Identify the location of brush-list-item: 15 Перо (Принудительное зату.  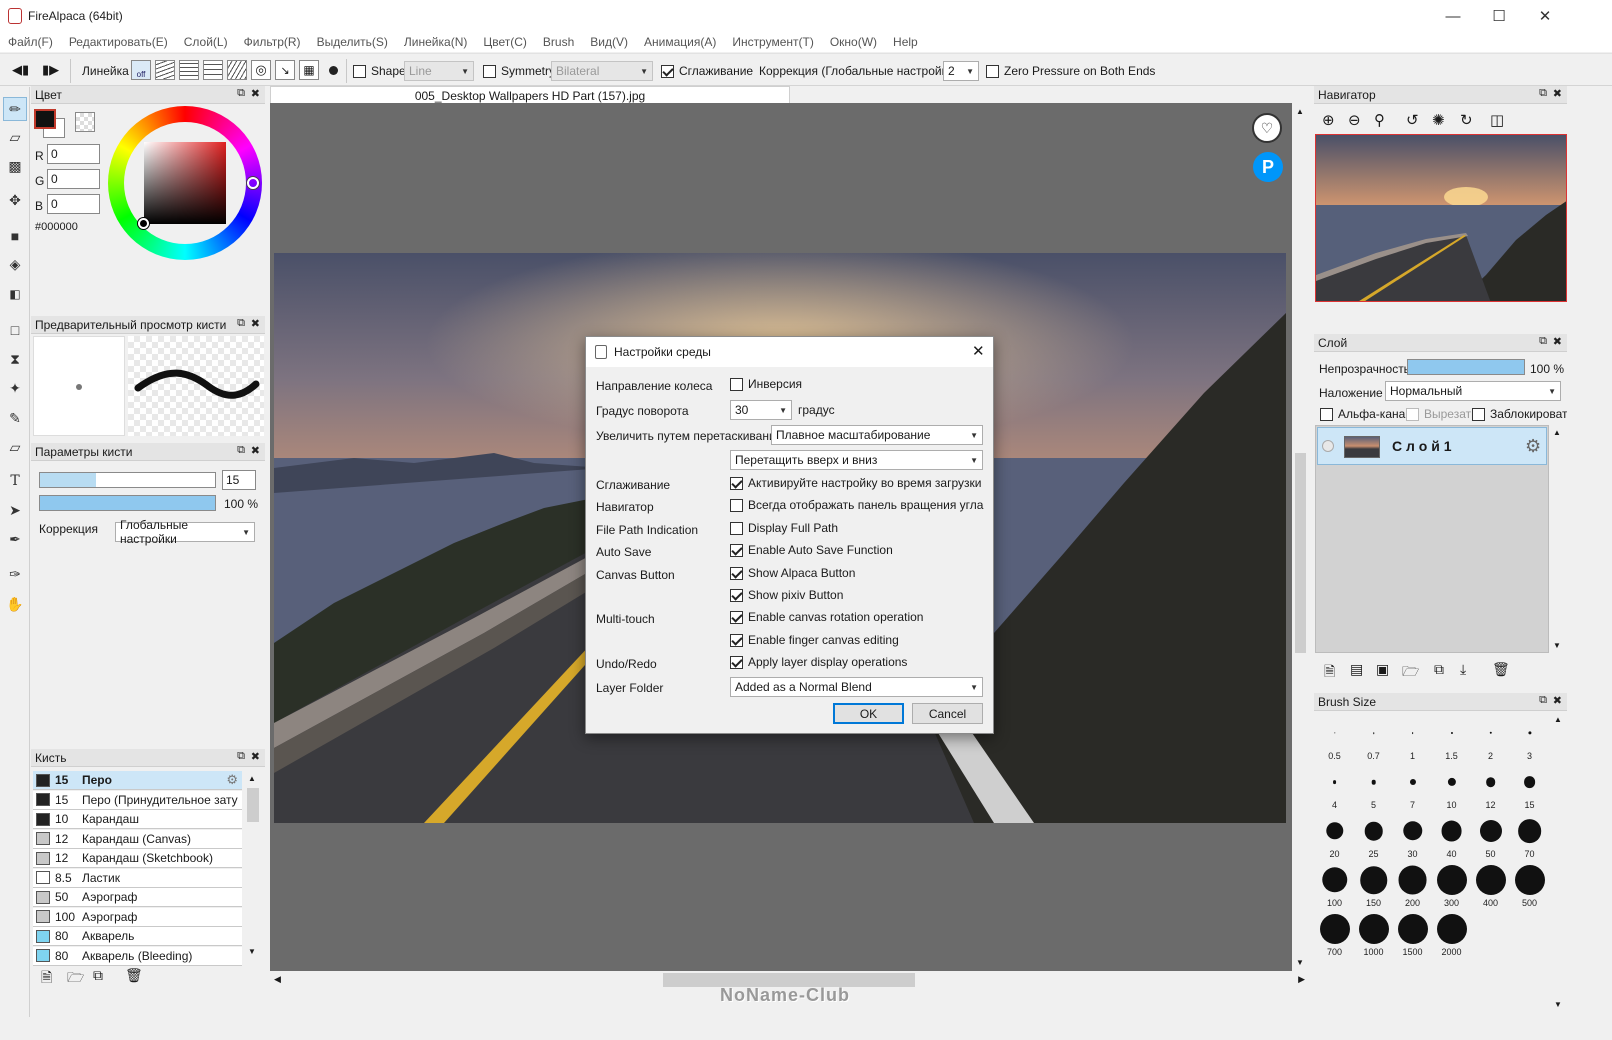
(137, 800).